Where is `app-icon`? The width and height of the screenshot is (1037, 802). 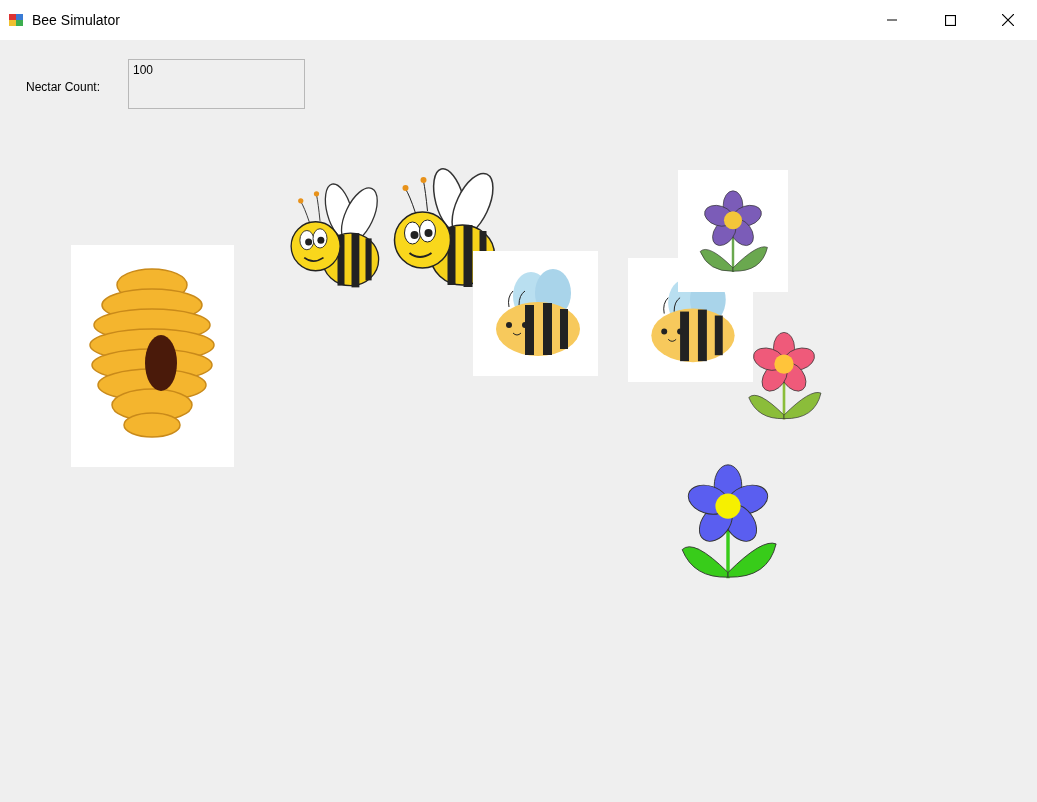 app-icon is located at coordinates (16, 20).